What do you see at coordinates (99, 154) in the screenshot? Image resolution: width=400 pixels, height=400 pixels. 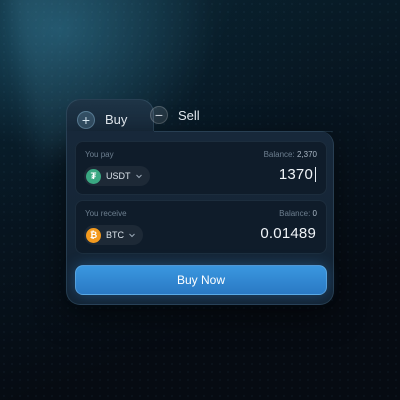 I see `pay-label: You pay` at bounding box center [99, 154].